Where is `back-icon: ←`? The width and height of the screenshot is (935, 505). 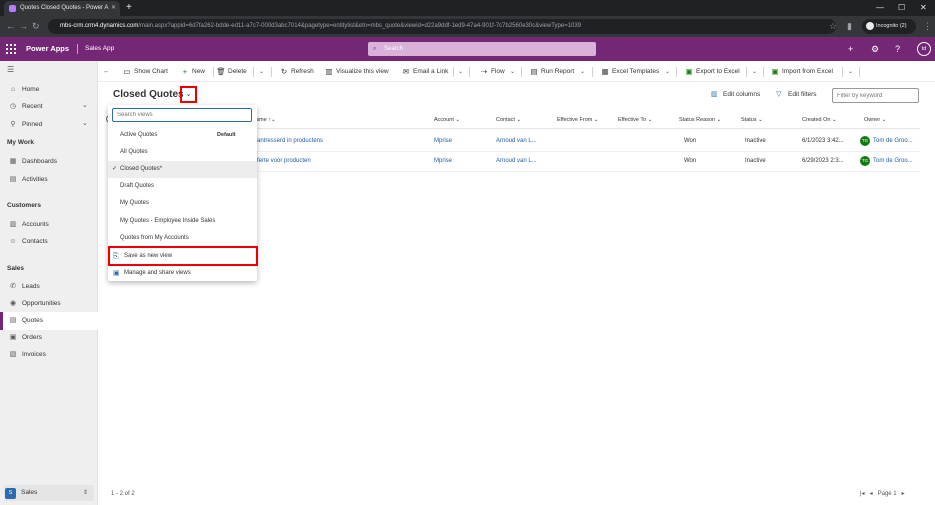 back-icon: ← is located at coordinates (10, 26).